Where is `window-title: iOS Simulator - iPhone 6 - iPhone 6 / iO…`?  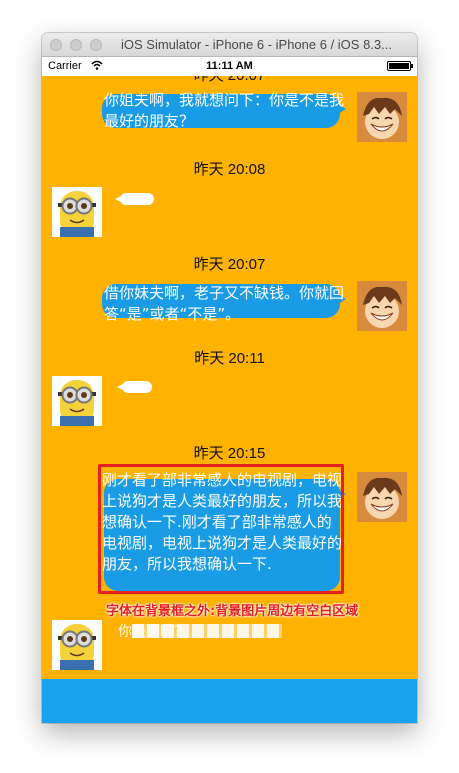
window-title: iOS Simulator - iPhone 6 - iPhone 6 / iO… is located at coordinates (256, 44).